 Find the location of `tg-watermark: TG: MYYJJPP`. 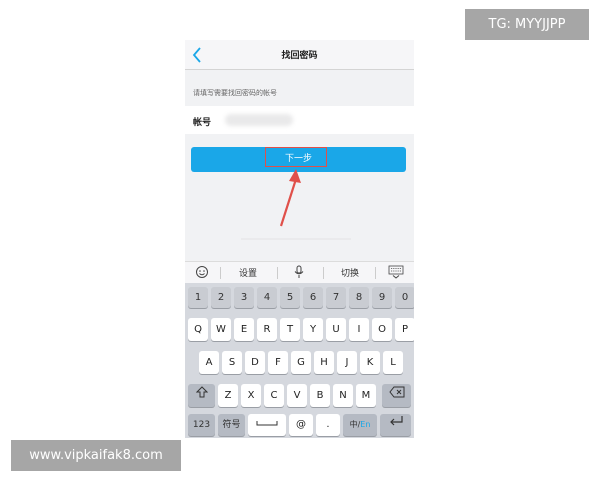

tg-watermark: TG: MYYJJPP is located at coordinates (527, 24).